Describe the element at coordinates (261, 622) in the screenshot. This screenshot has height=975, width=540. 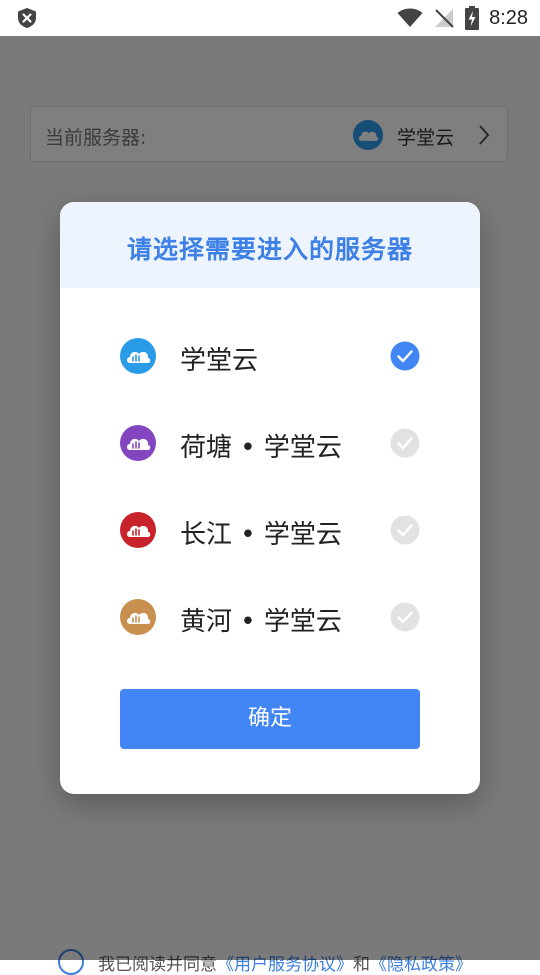
I see `server-option-label: 黄河 • 学堂云` at that location.